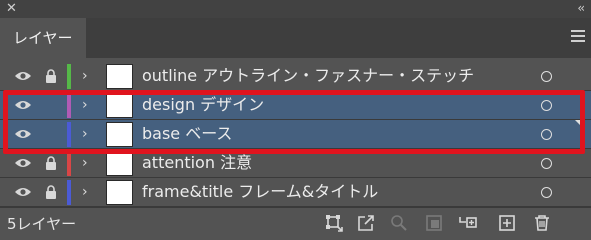  Describe the element at coordinates (542, 223) in the screenshot. I see `delete-icon` at that location.